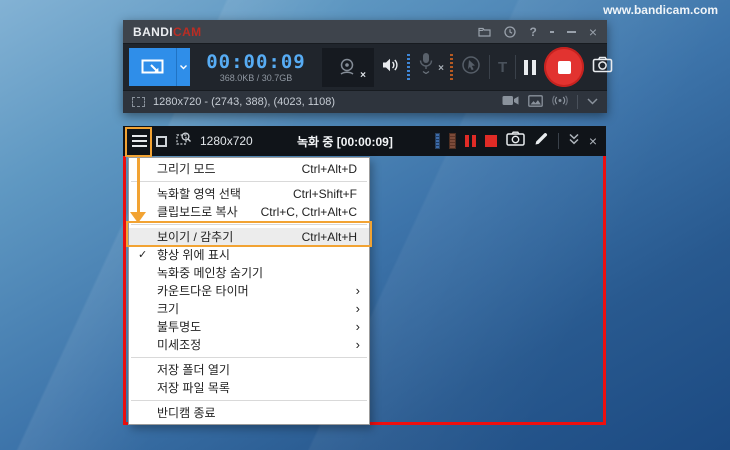  Describe the element at coordinates (510, 102) in the screenshot. I see `video-mode-icon` at that location.